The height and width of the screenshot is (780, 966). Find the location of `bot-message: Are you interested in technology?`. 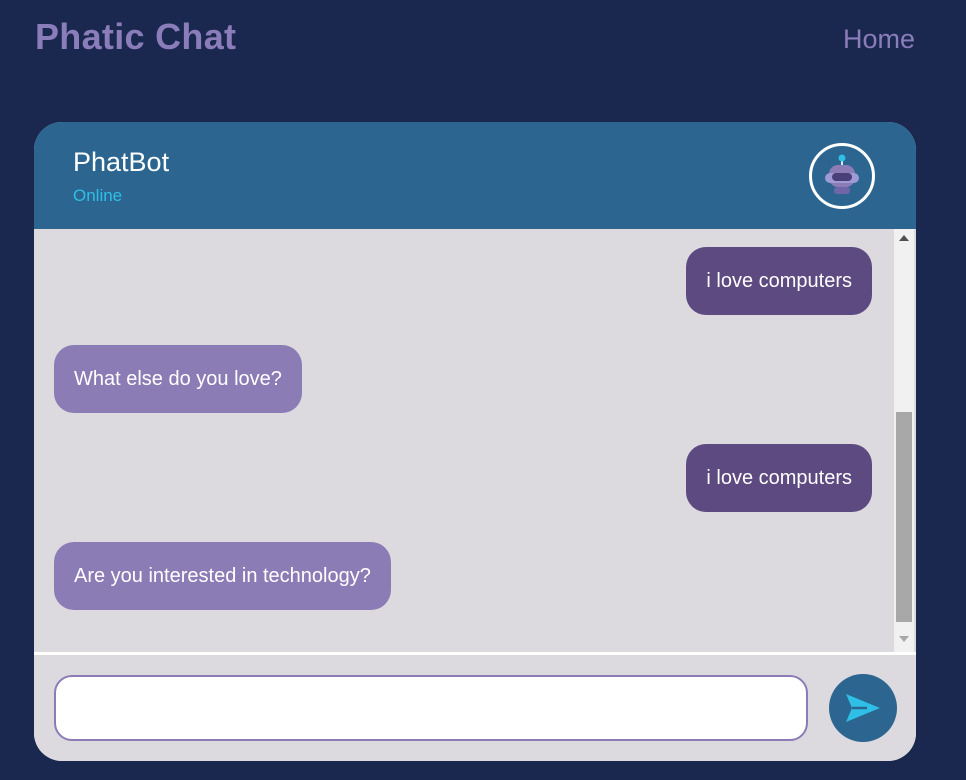

bot-message: Are you interested in technology? is located at coordinates (222, 576).